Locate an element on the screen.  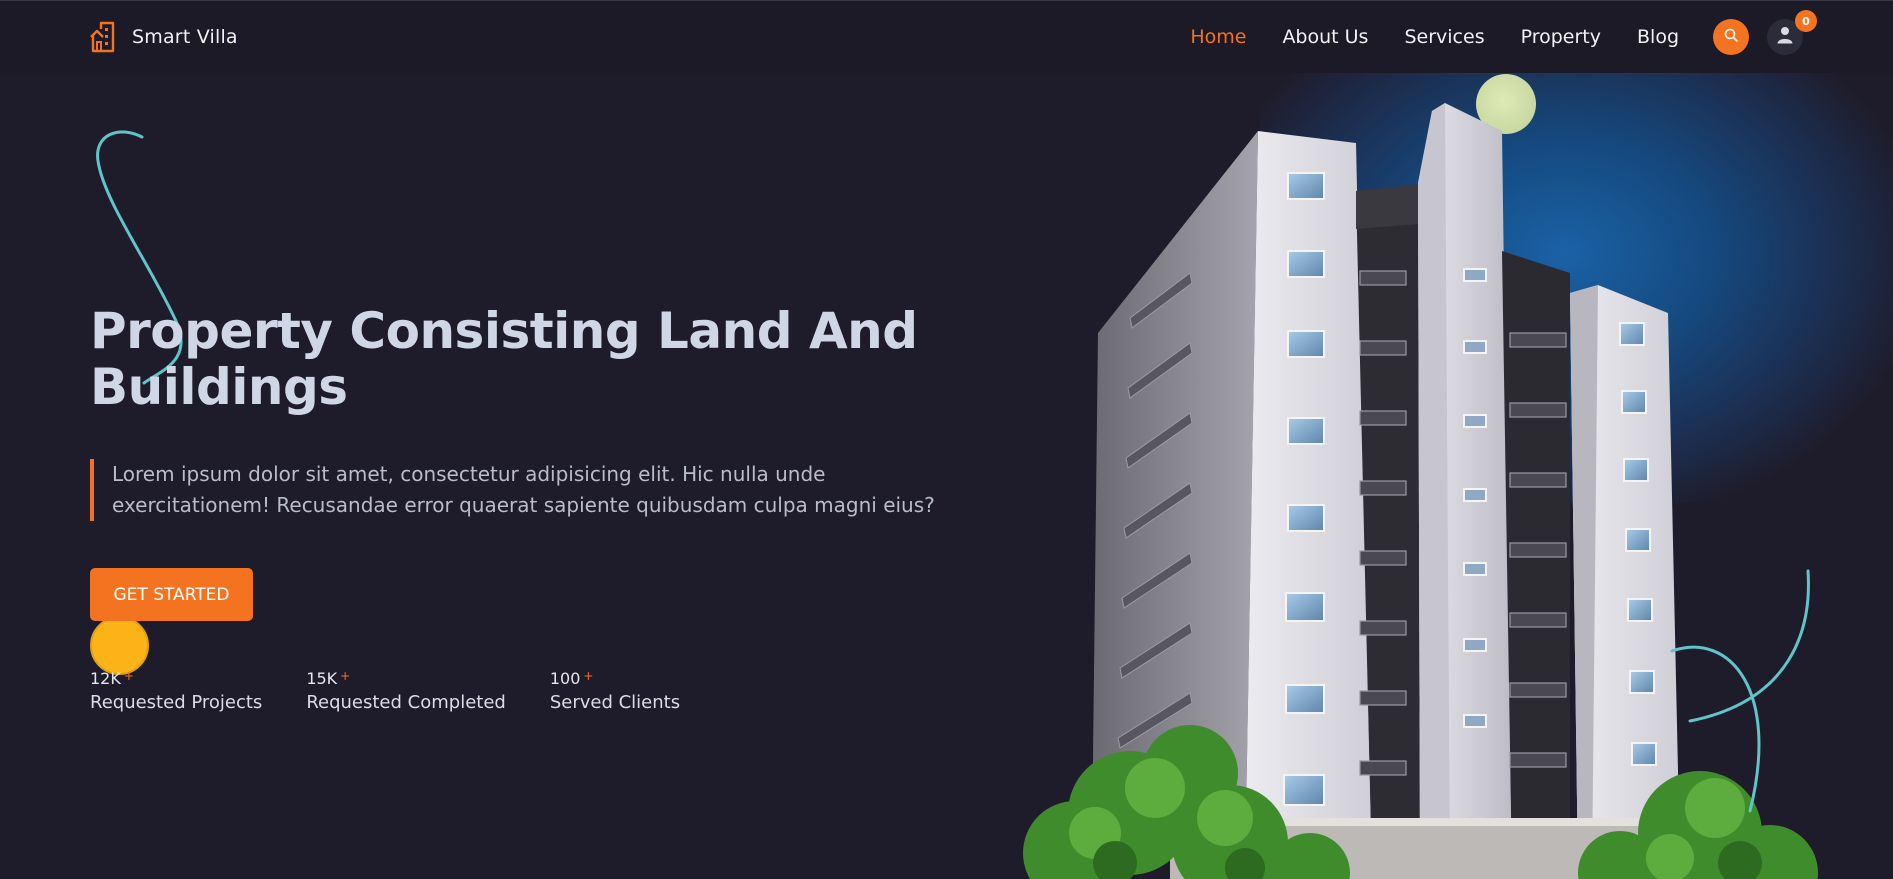
nav-services: Services is located at coordinates (1444, 37).